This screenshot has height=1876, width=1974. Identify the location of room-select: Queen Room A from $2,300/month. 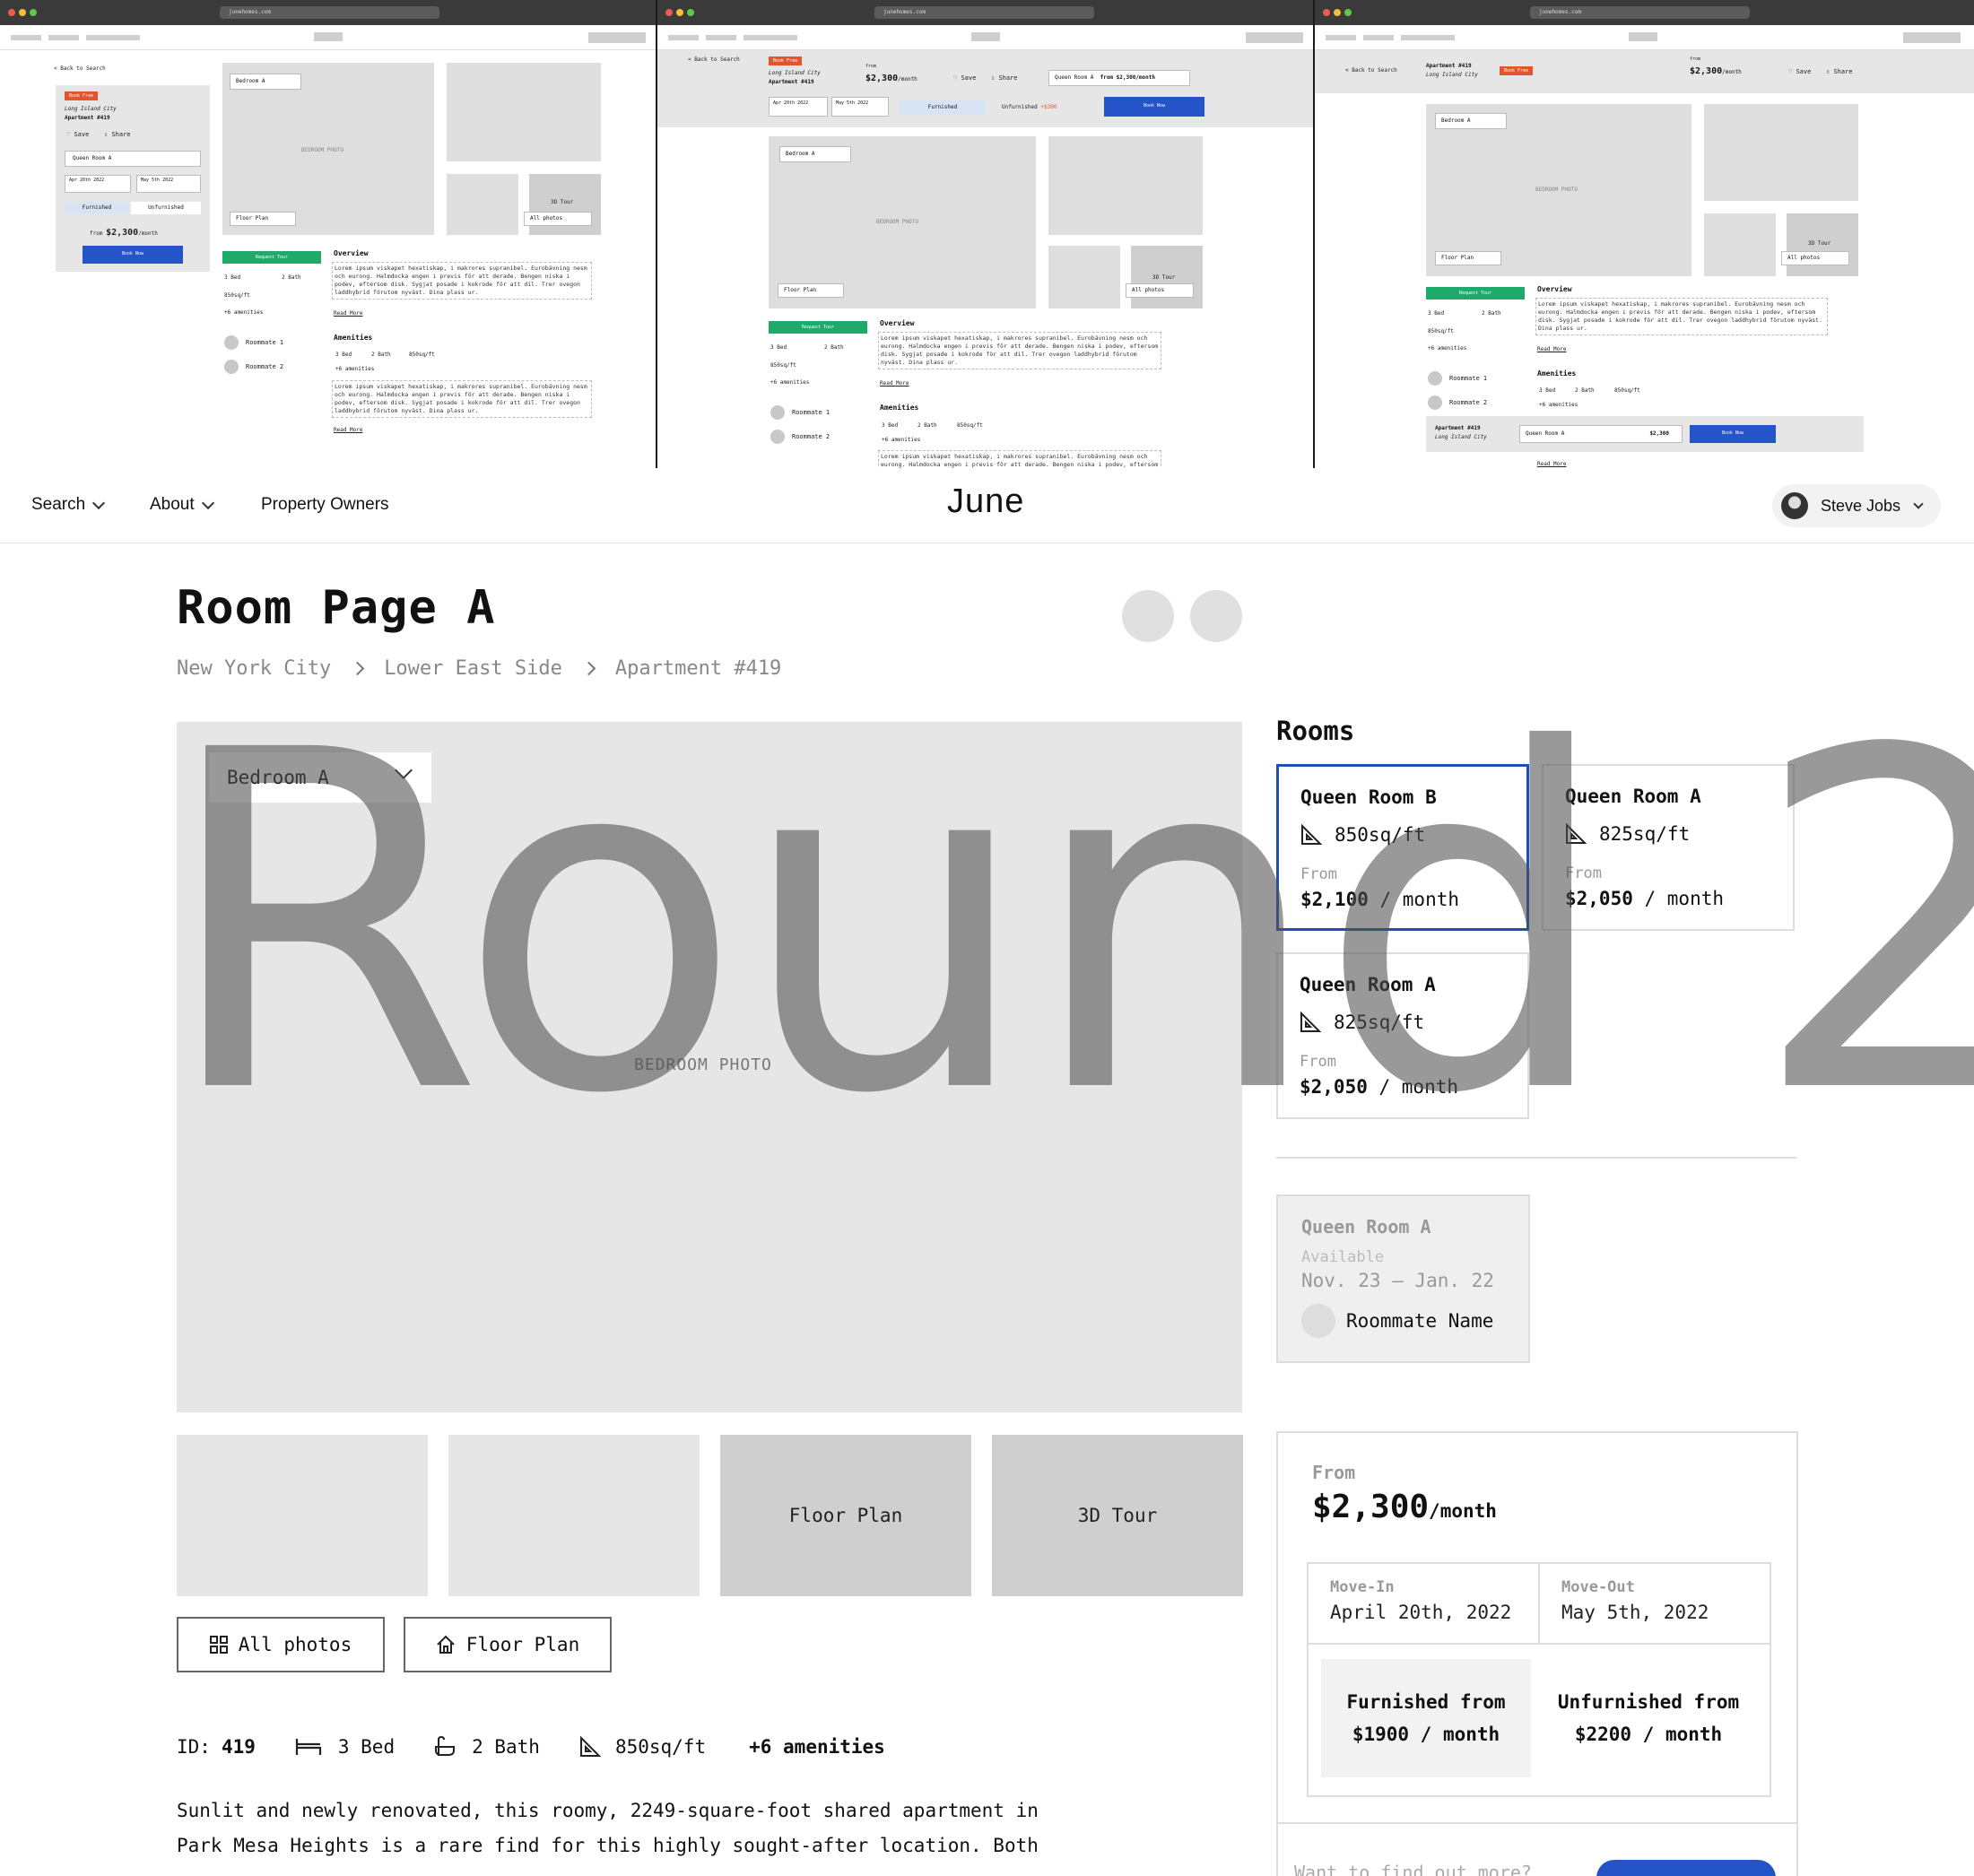
(1119, 78).